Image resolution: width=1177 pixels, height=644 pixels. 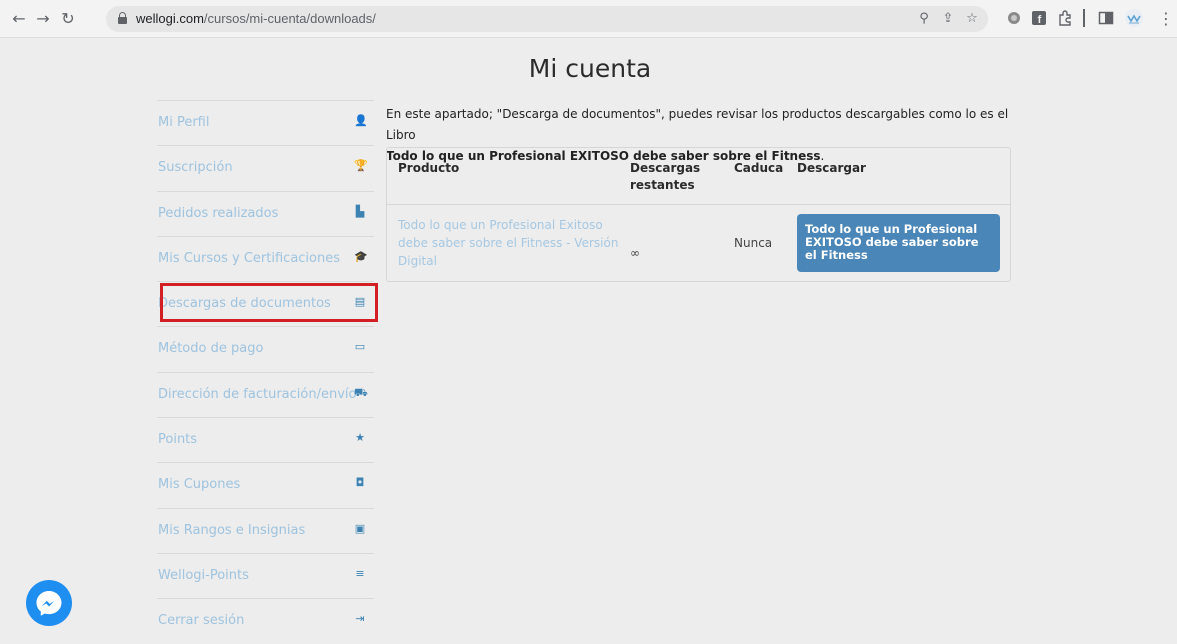 I want to click on sidebar-item-label: Pedidos realizados, so click(x=218, y=213).